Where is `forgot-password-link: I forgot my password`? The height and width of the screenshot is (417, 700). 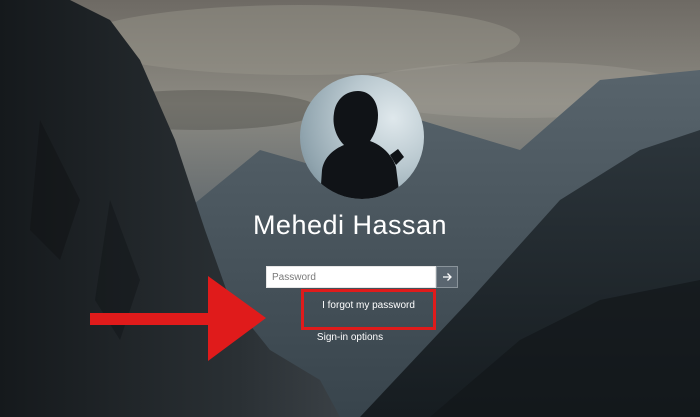 forgot-password-link: I forgot my password is located at coordinates (368, 305).